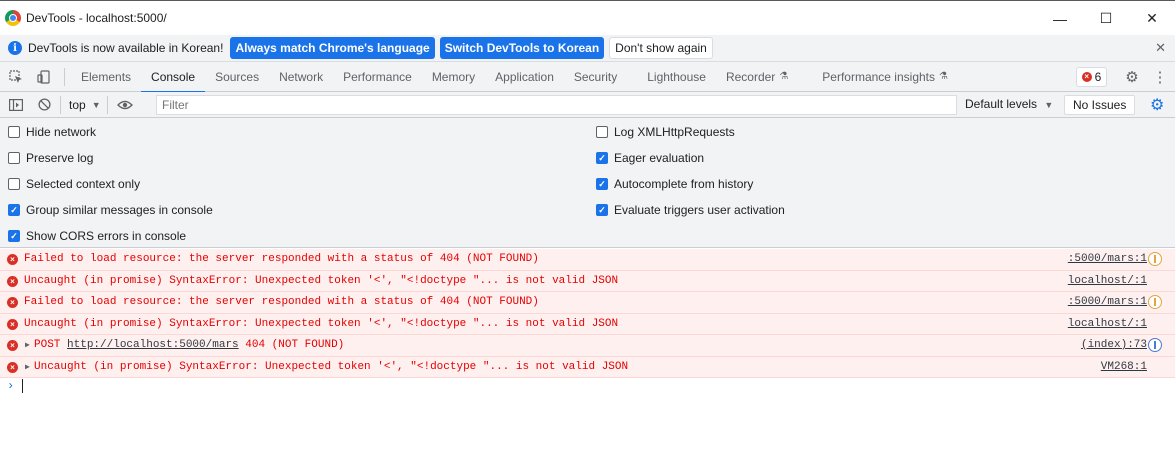 This screenshot has height=473, width=1175. I want to click on log-xhr-label: Log XMLHttpRequests, so click(674, 132).